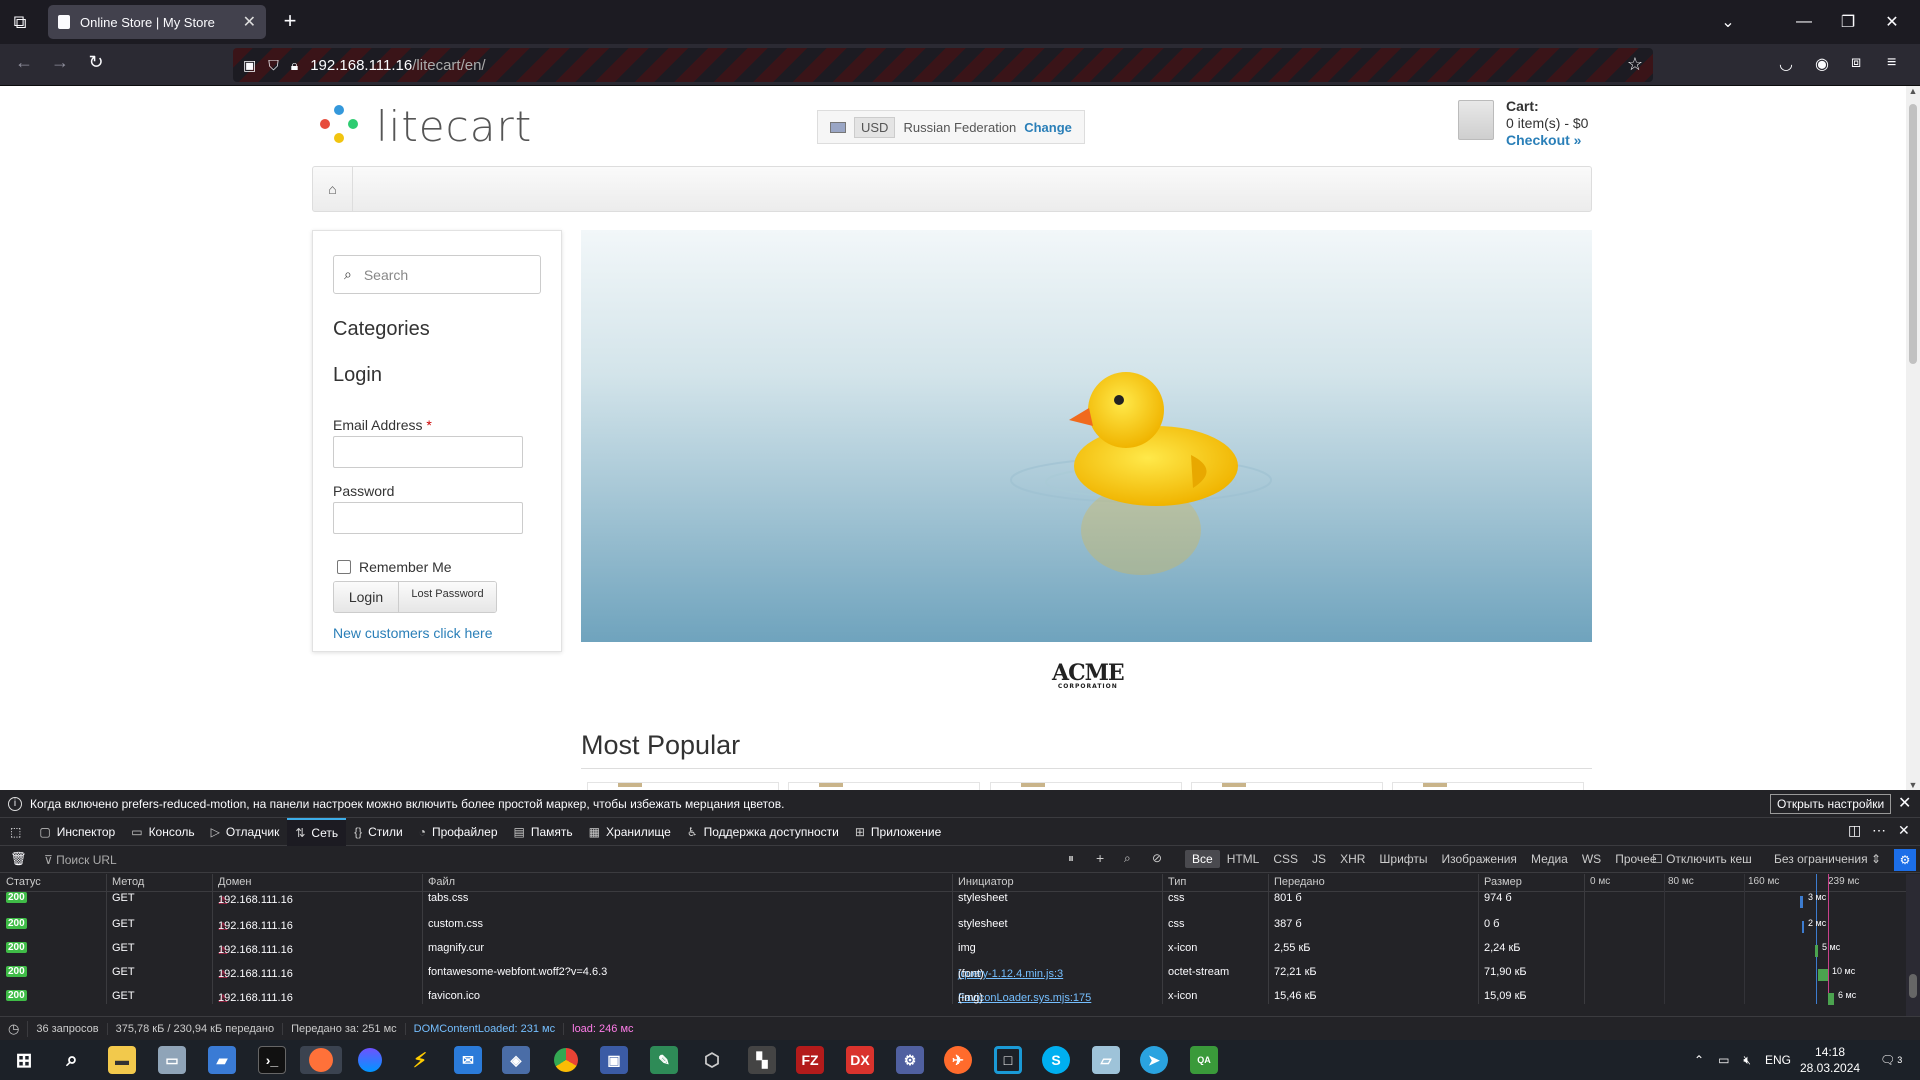 This screenshot has width=1920, height=1080. Describe the element at coordinates (344, 567) in the screenshot. I see `remember-checkbox` at that location.